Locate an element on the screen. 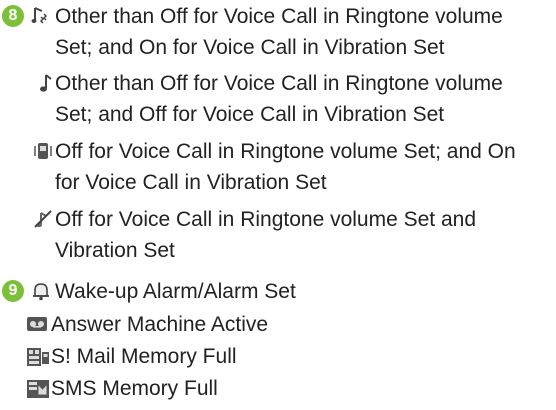  item-vibrate-only-line2: for Voice Call in Vibration Set is located at coordinates (191, 182).